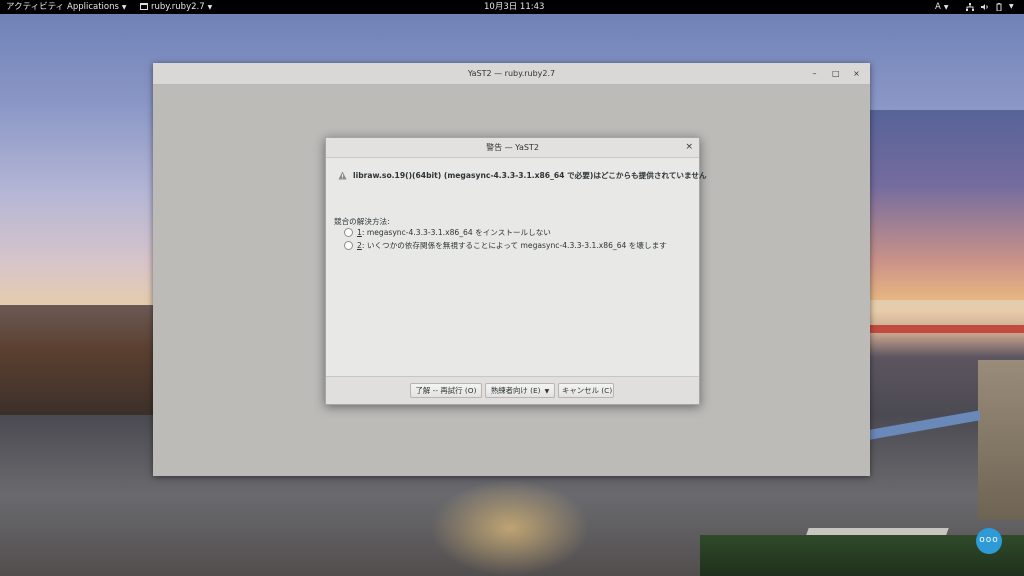 Image resolution: width=1024 pixels, height=576 pixels. I want to click on main-window-titlebar: YaST2 — ruby.ruby2.7 – □ ×, so click(511, 74).